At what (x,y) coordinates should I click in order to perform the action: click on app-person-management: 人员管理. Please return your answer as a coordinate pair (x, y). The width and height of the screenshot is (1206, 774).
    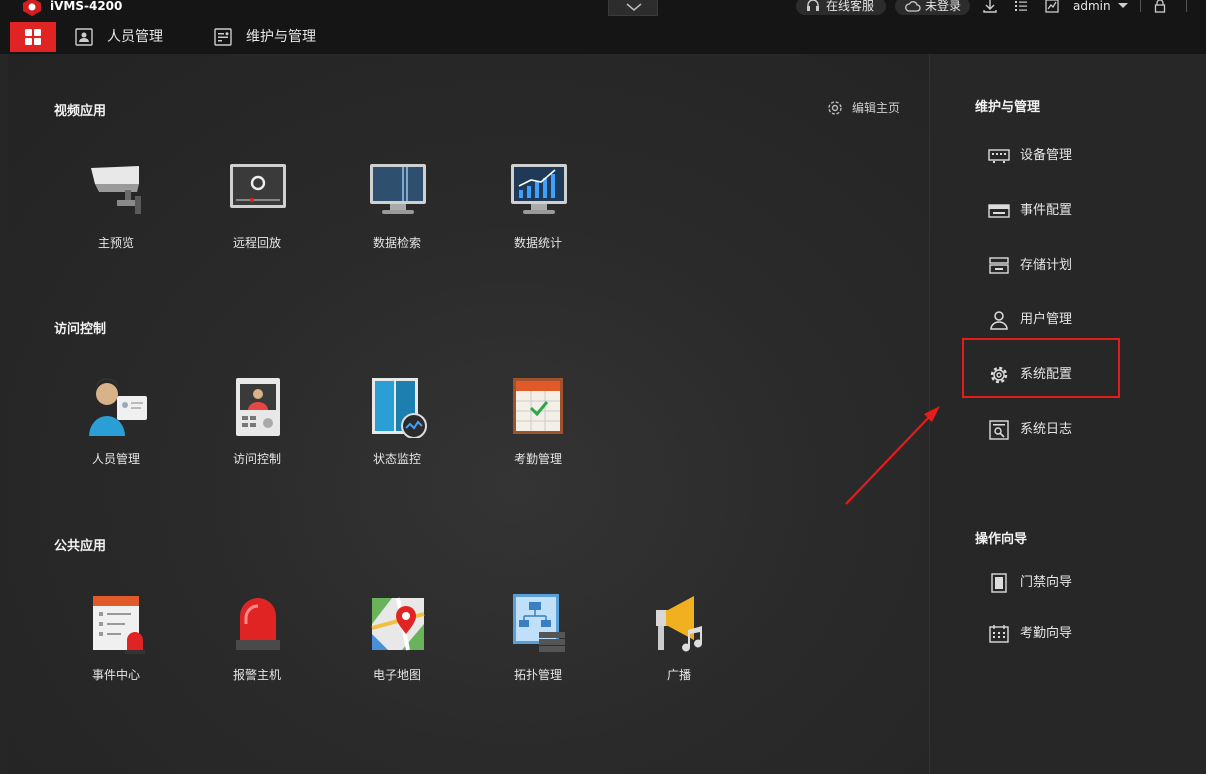
    Looking at the image, I should click on (116, 428).